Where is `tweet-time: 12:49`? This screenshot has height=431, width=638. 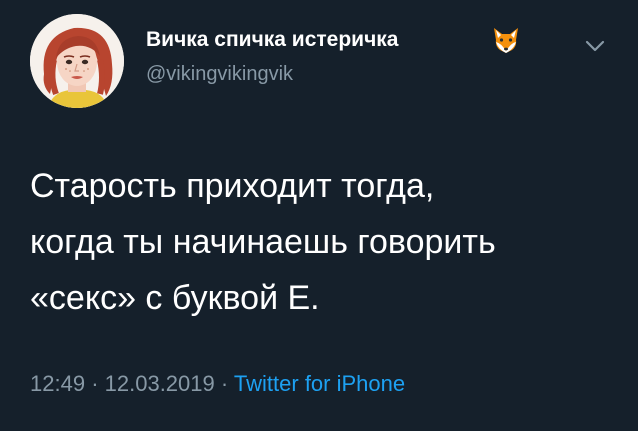 tweet-time: 12:49 is located at coordinates (57, 383).